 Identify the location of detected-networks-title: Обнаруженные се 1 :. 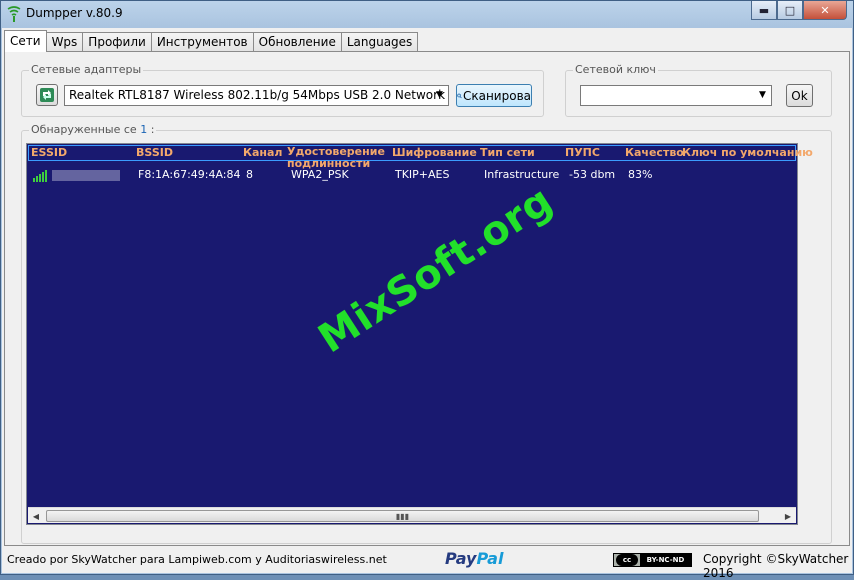
(93, 129).